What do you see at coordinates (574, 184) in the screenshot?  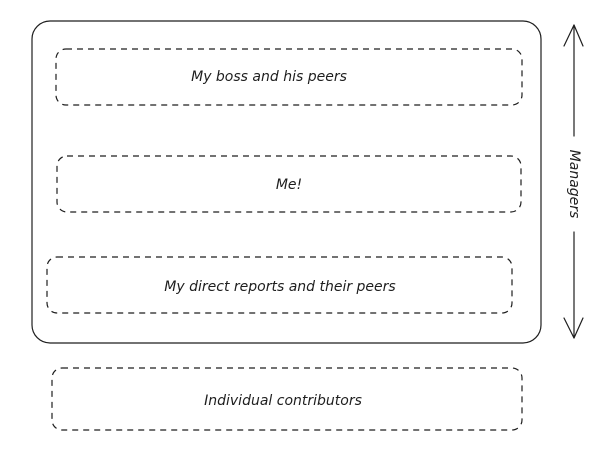 I see `managers-axis-label: Managers` at bounding box center [574, 184].